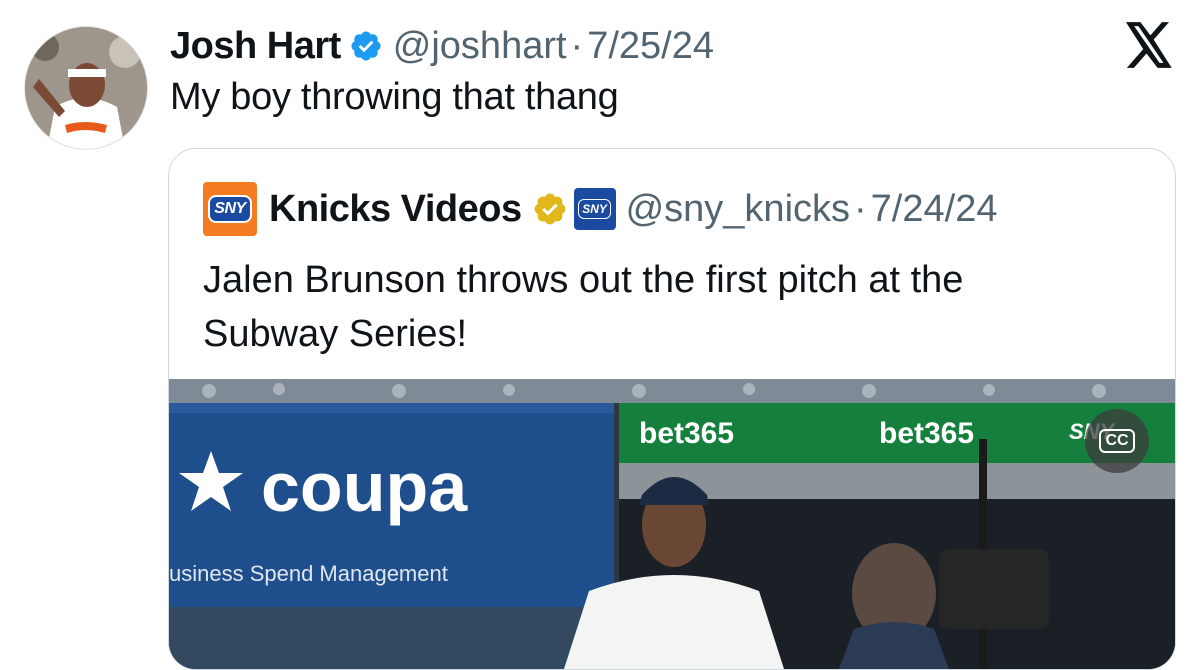 This screenshot has width=1200, height=670. I want to click on author-handle: @joshhart, so click(480, 46).